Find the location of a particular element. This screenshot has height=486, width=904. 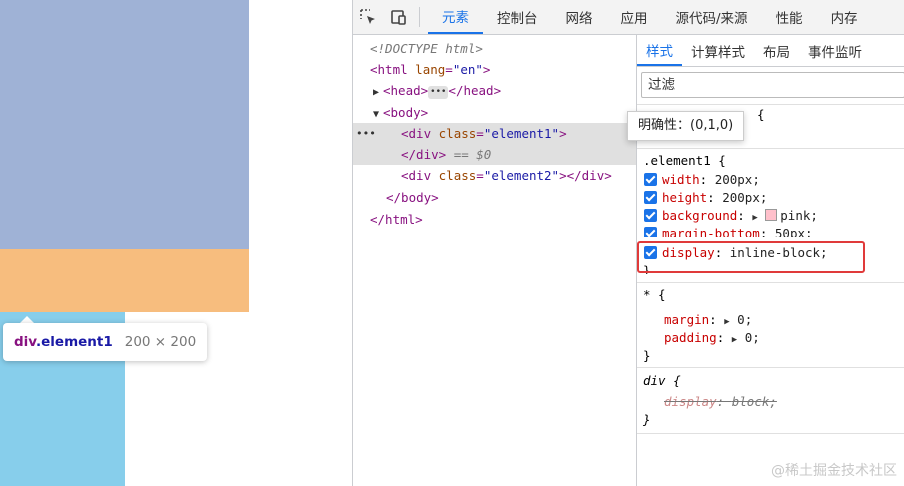

div2-class-attr: class is located at coordinates (457, 175).